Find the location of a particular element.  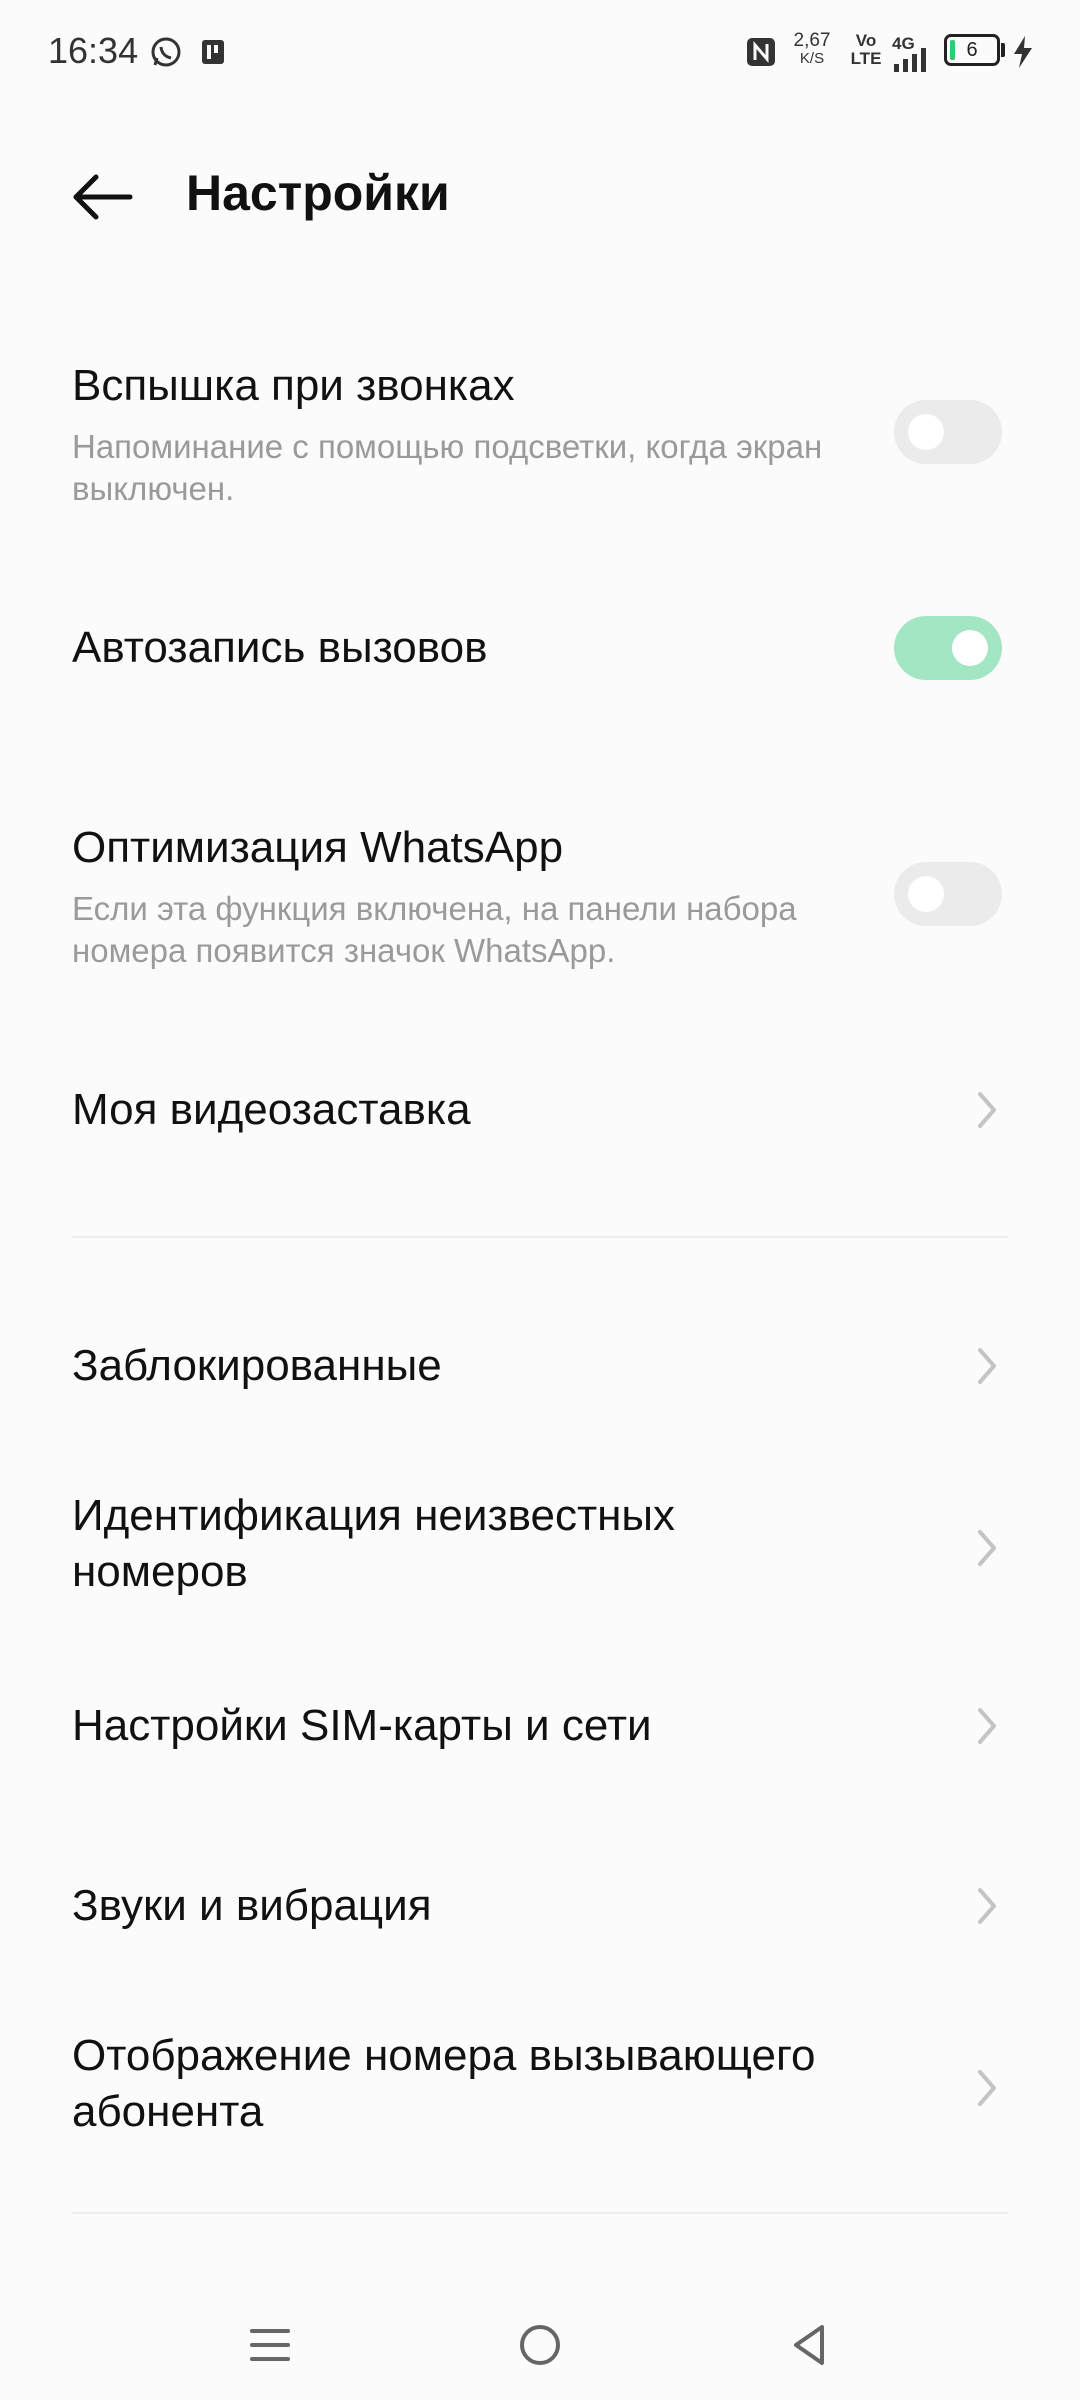

page-title: Настройки is located at coordinates (318, 193).